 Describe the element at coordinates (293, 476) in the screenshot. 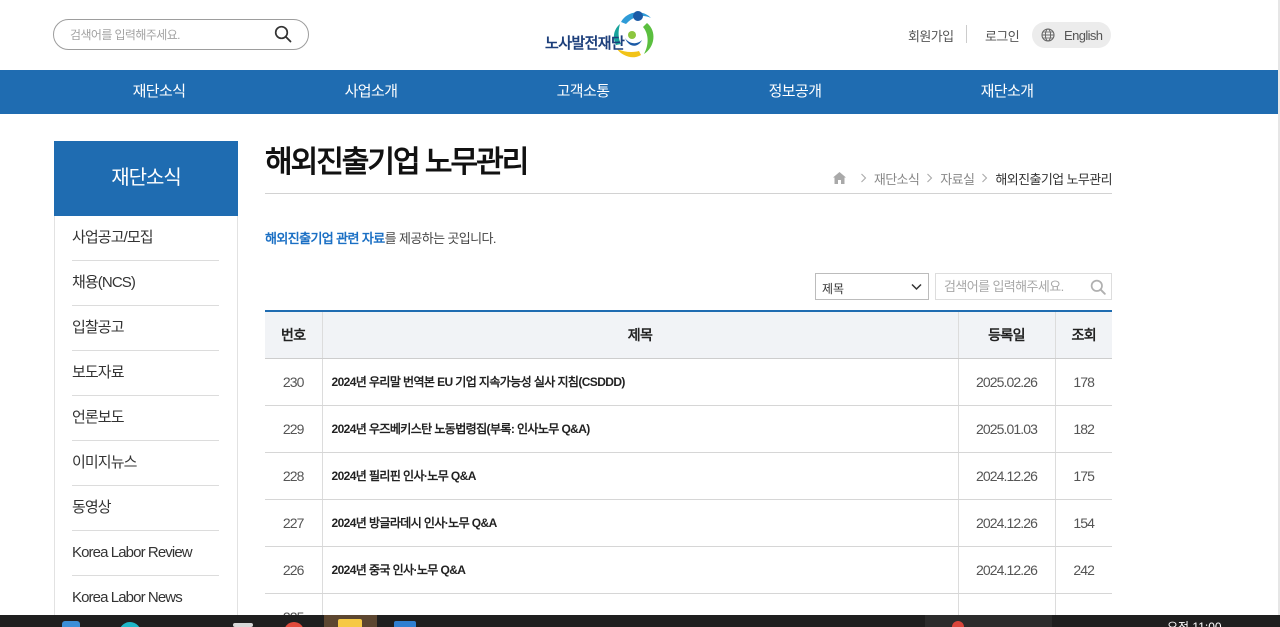

I see `row-number: 228` at that location.